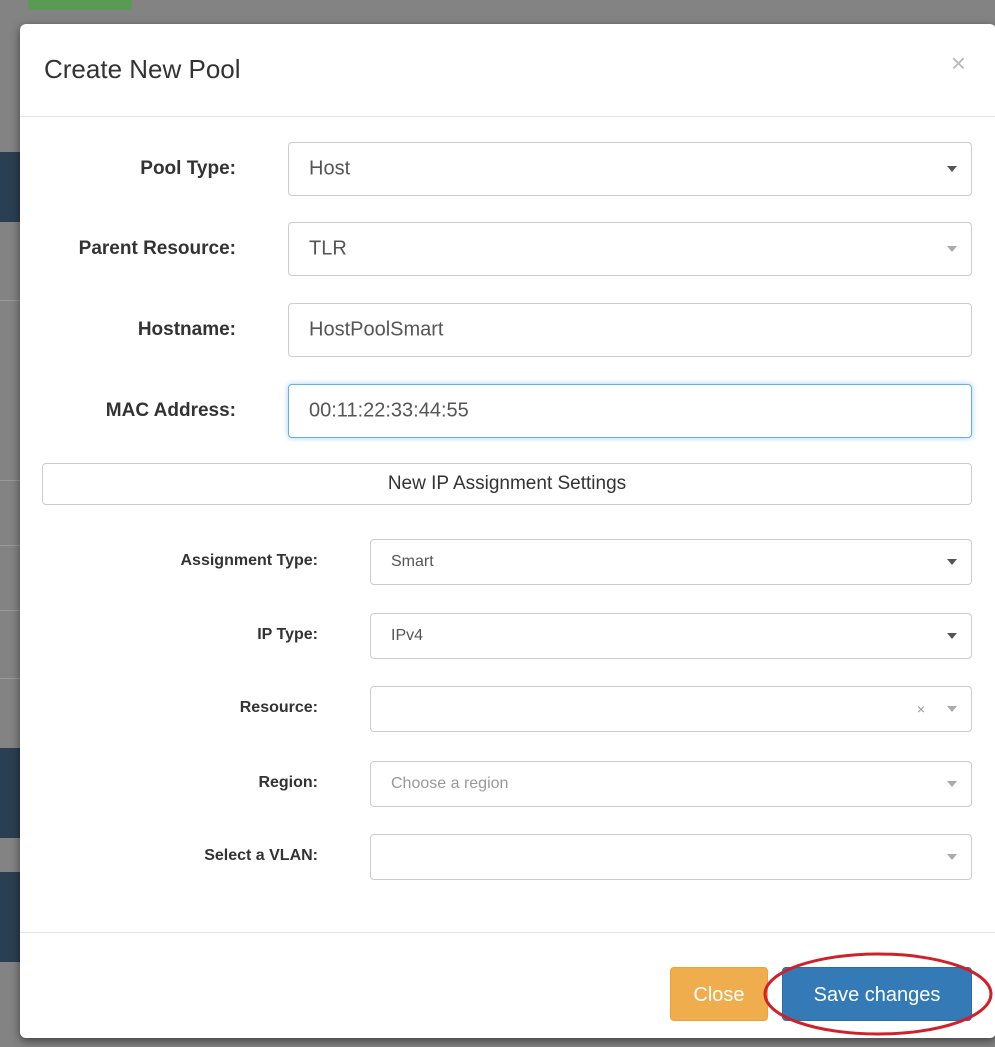  I want to click on backdrop-tab, so click(80, 5).